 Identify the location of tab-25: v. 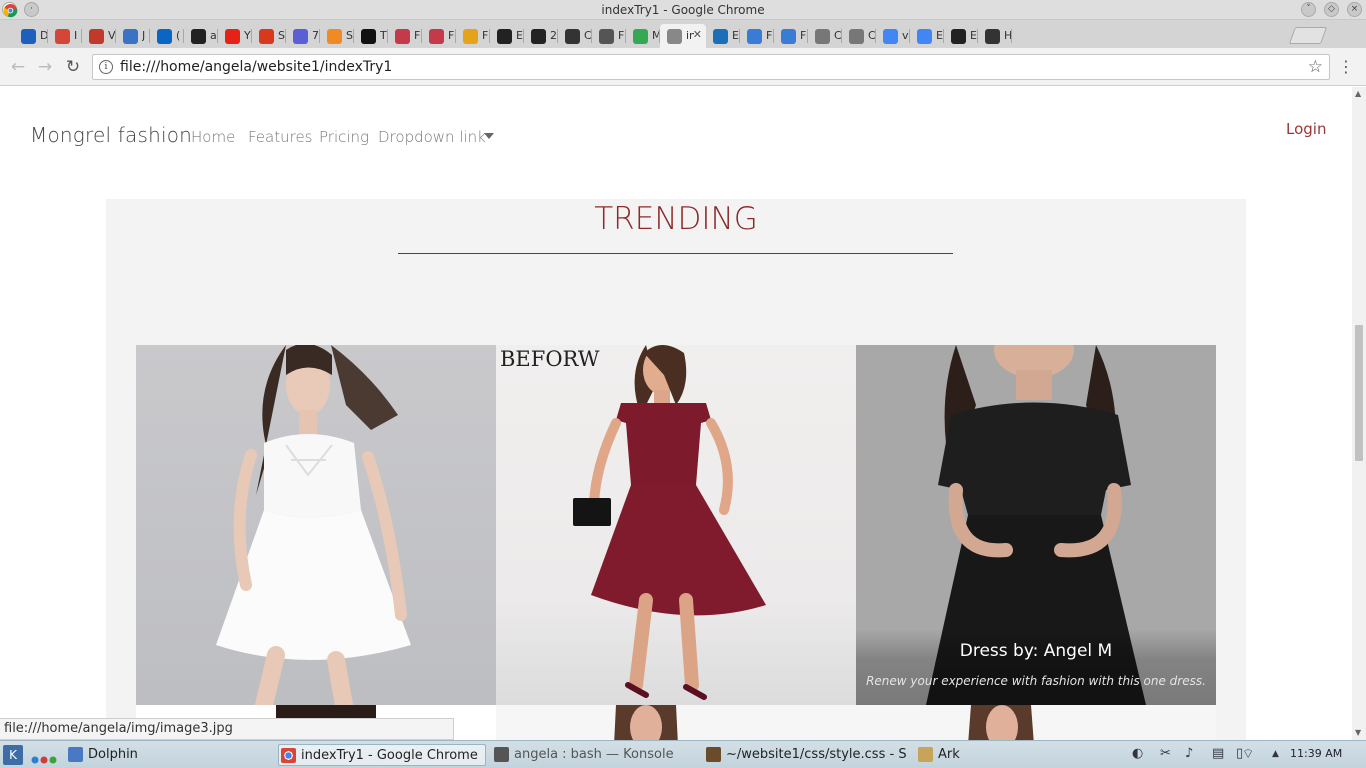
(893, 36).